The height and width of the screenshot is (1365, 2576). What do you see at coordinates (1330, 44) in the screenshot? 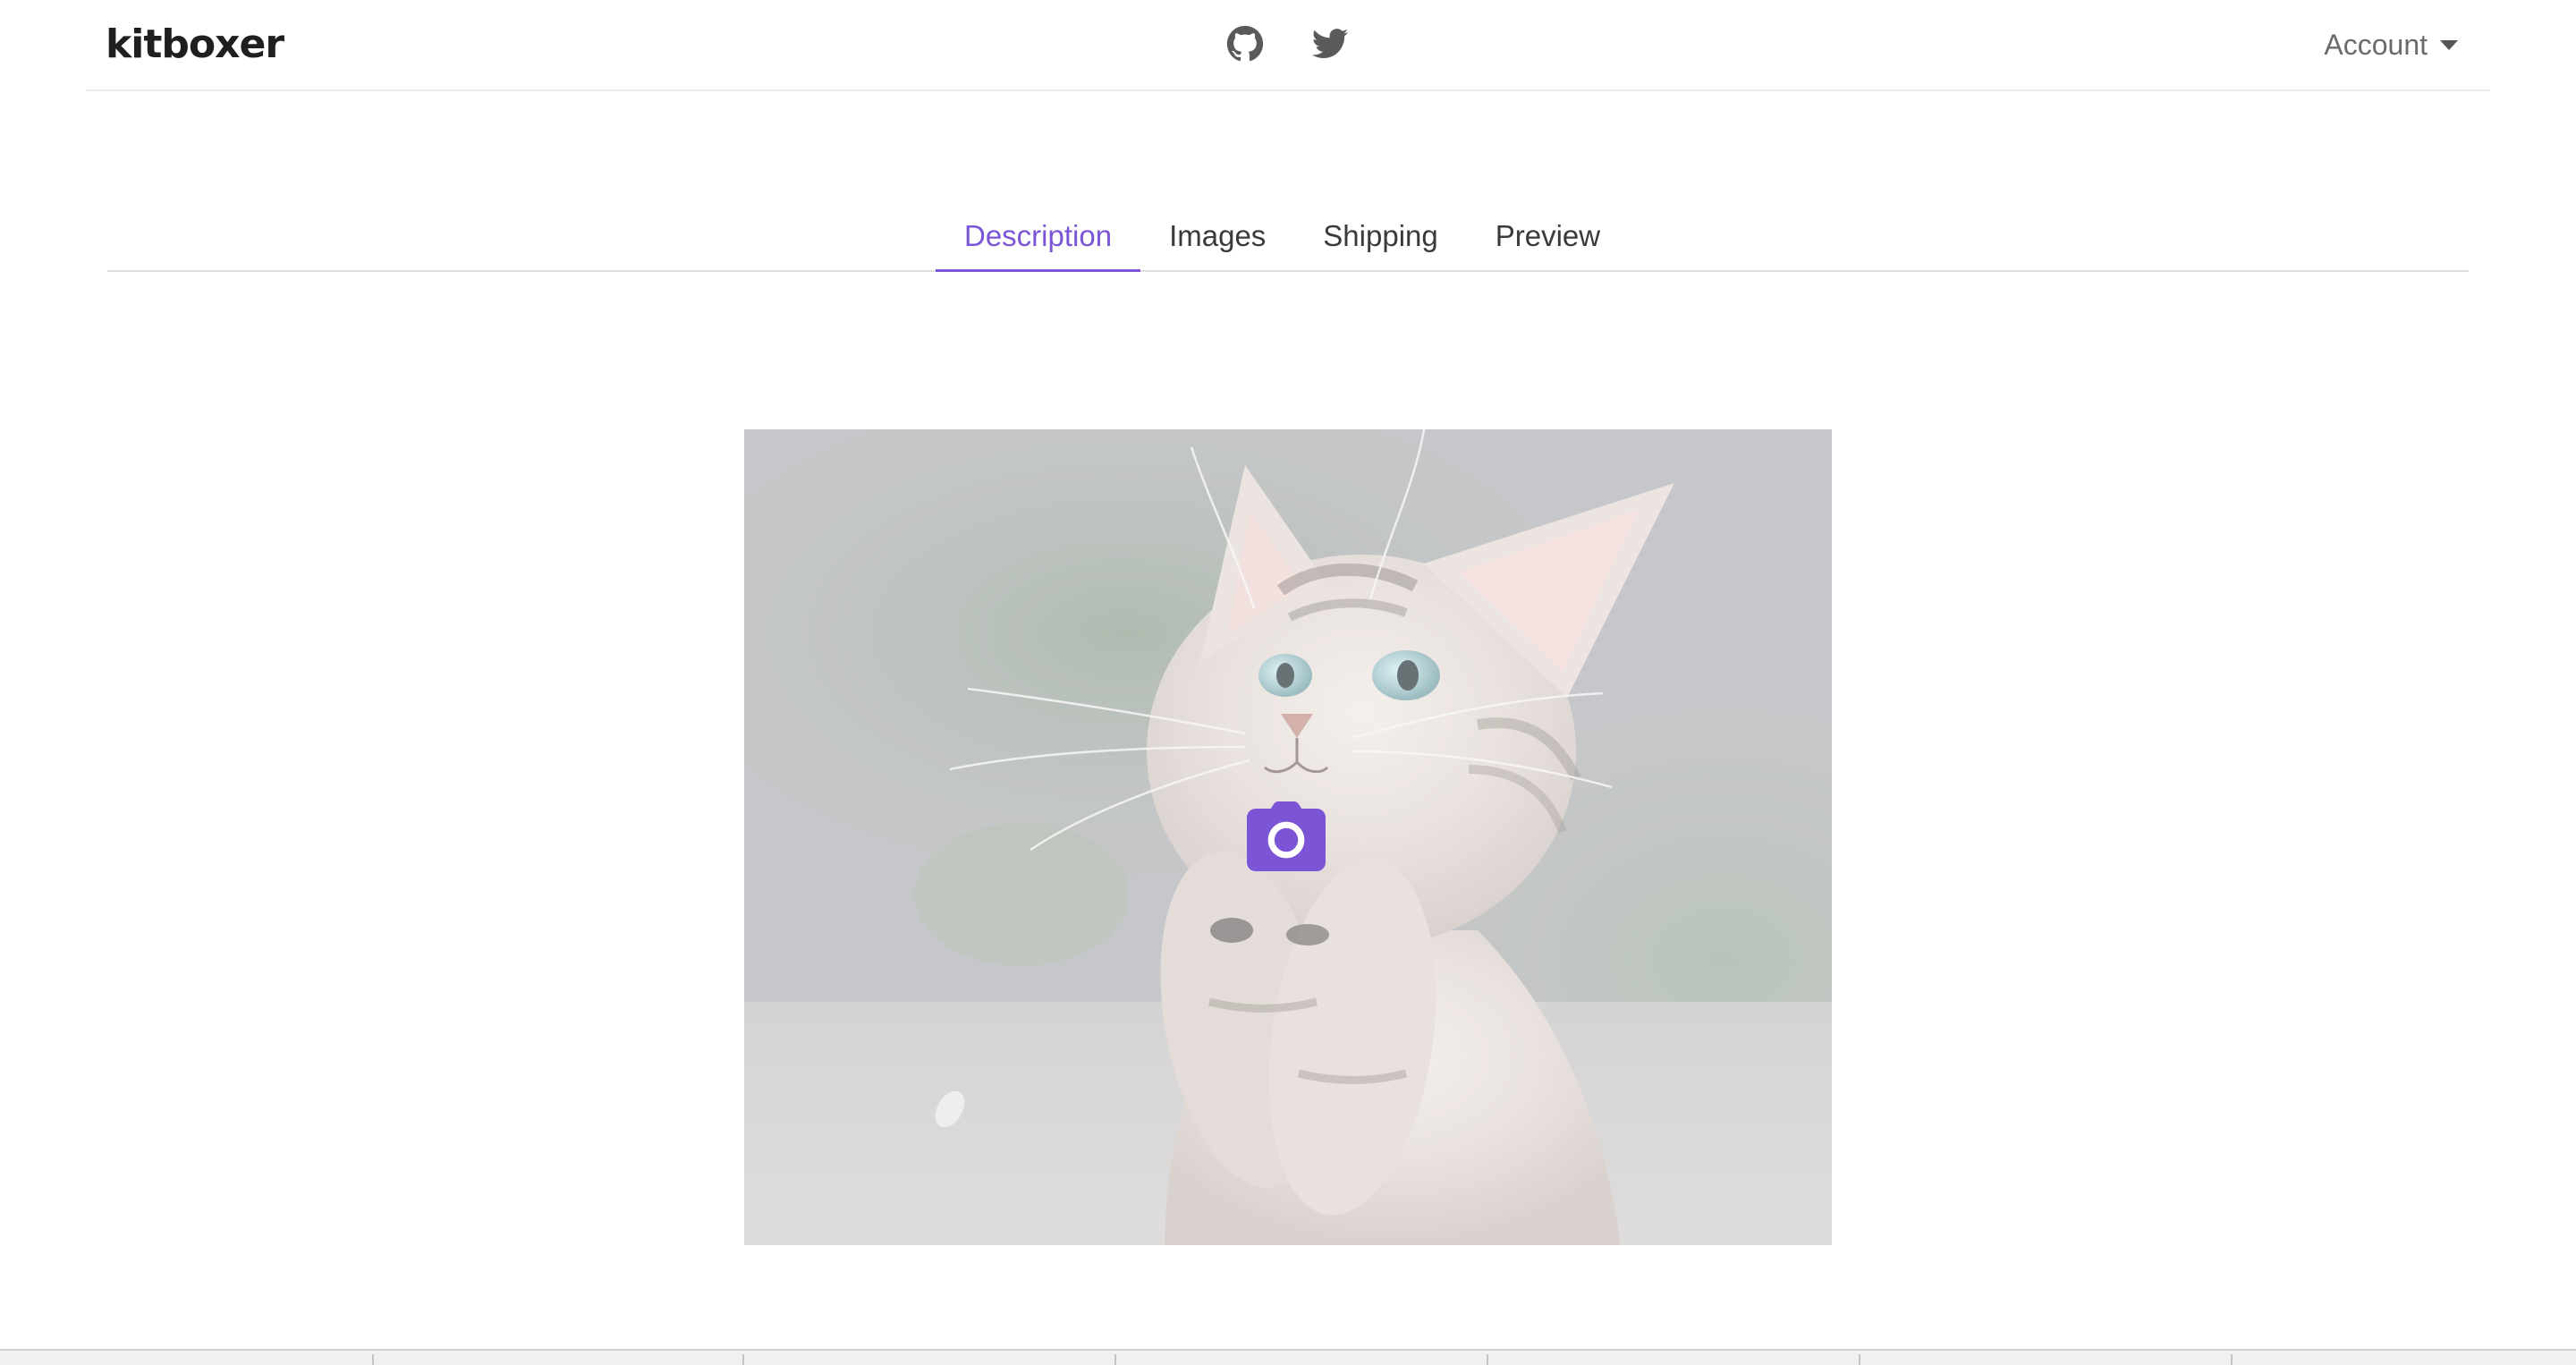
I see `twitter-icon` at bounding box center [1330, 44].